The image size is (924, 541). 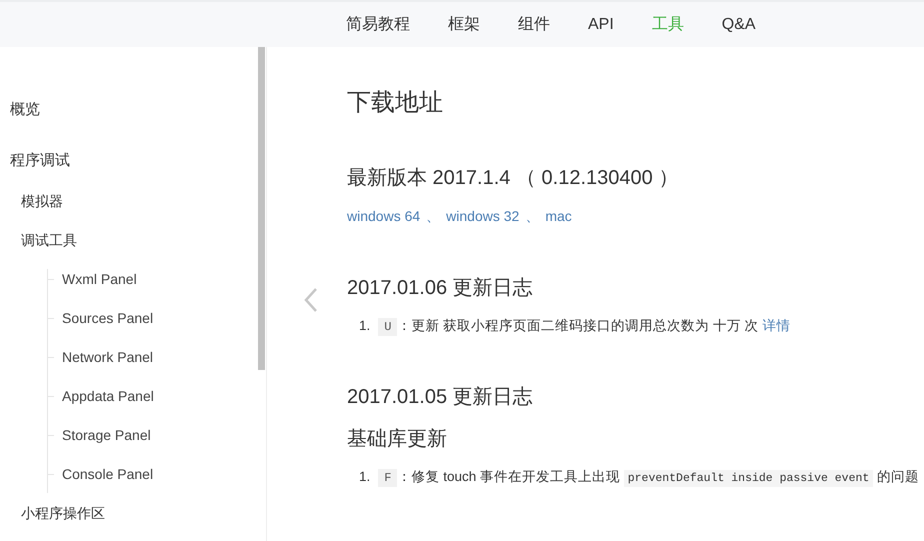 I want to click on section-heading: 最新版本 2017.1.4 （ 0.12.130400 ）, so click(x=513, y=178).